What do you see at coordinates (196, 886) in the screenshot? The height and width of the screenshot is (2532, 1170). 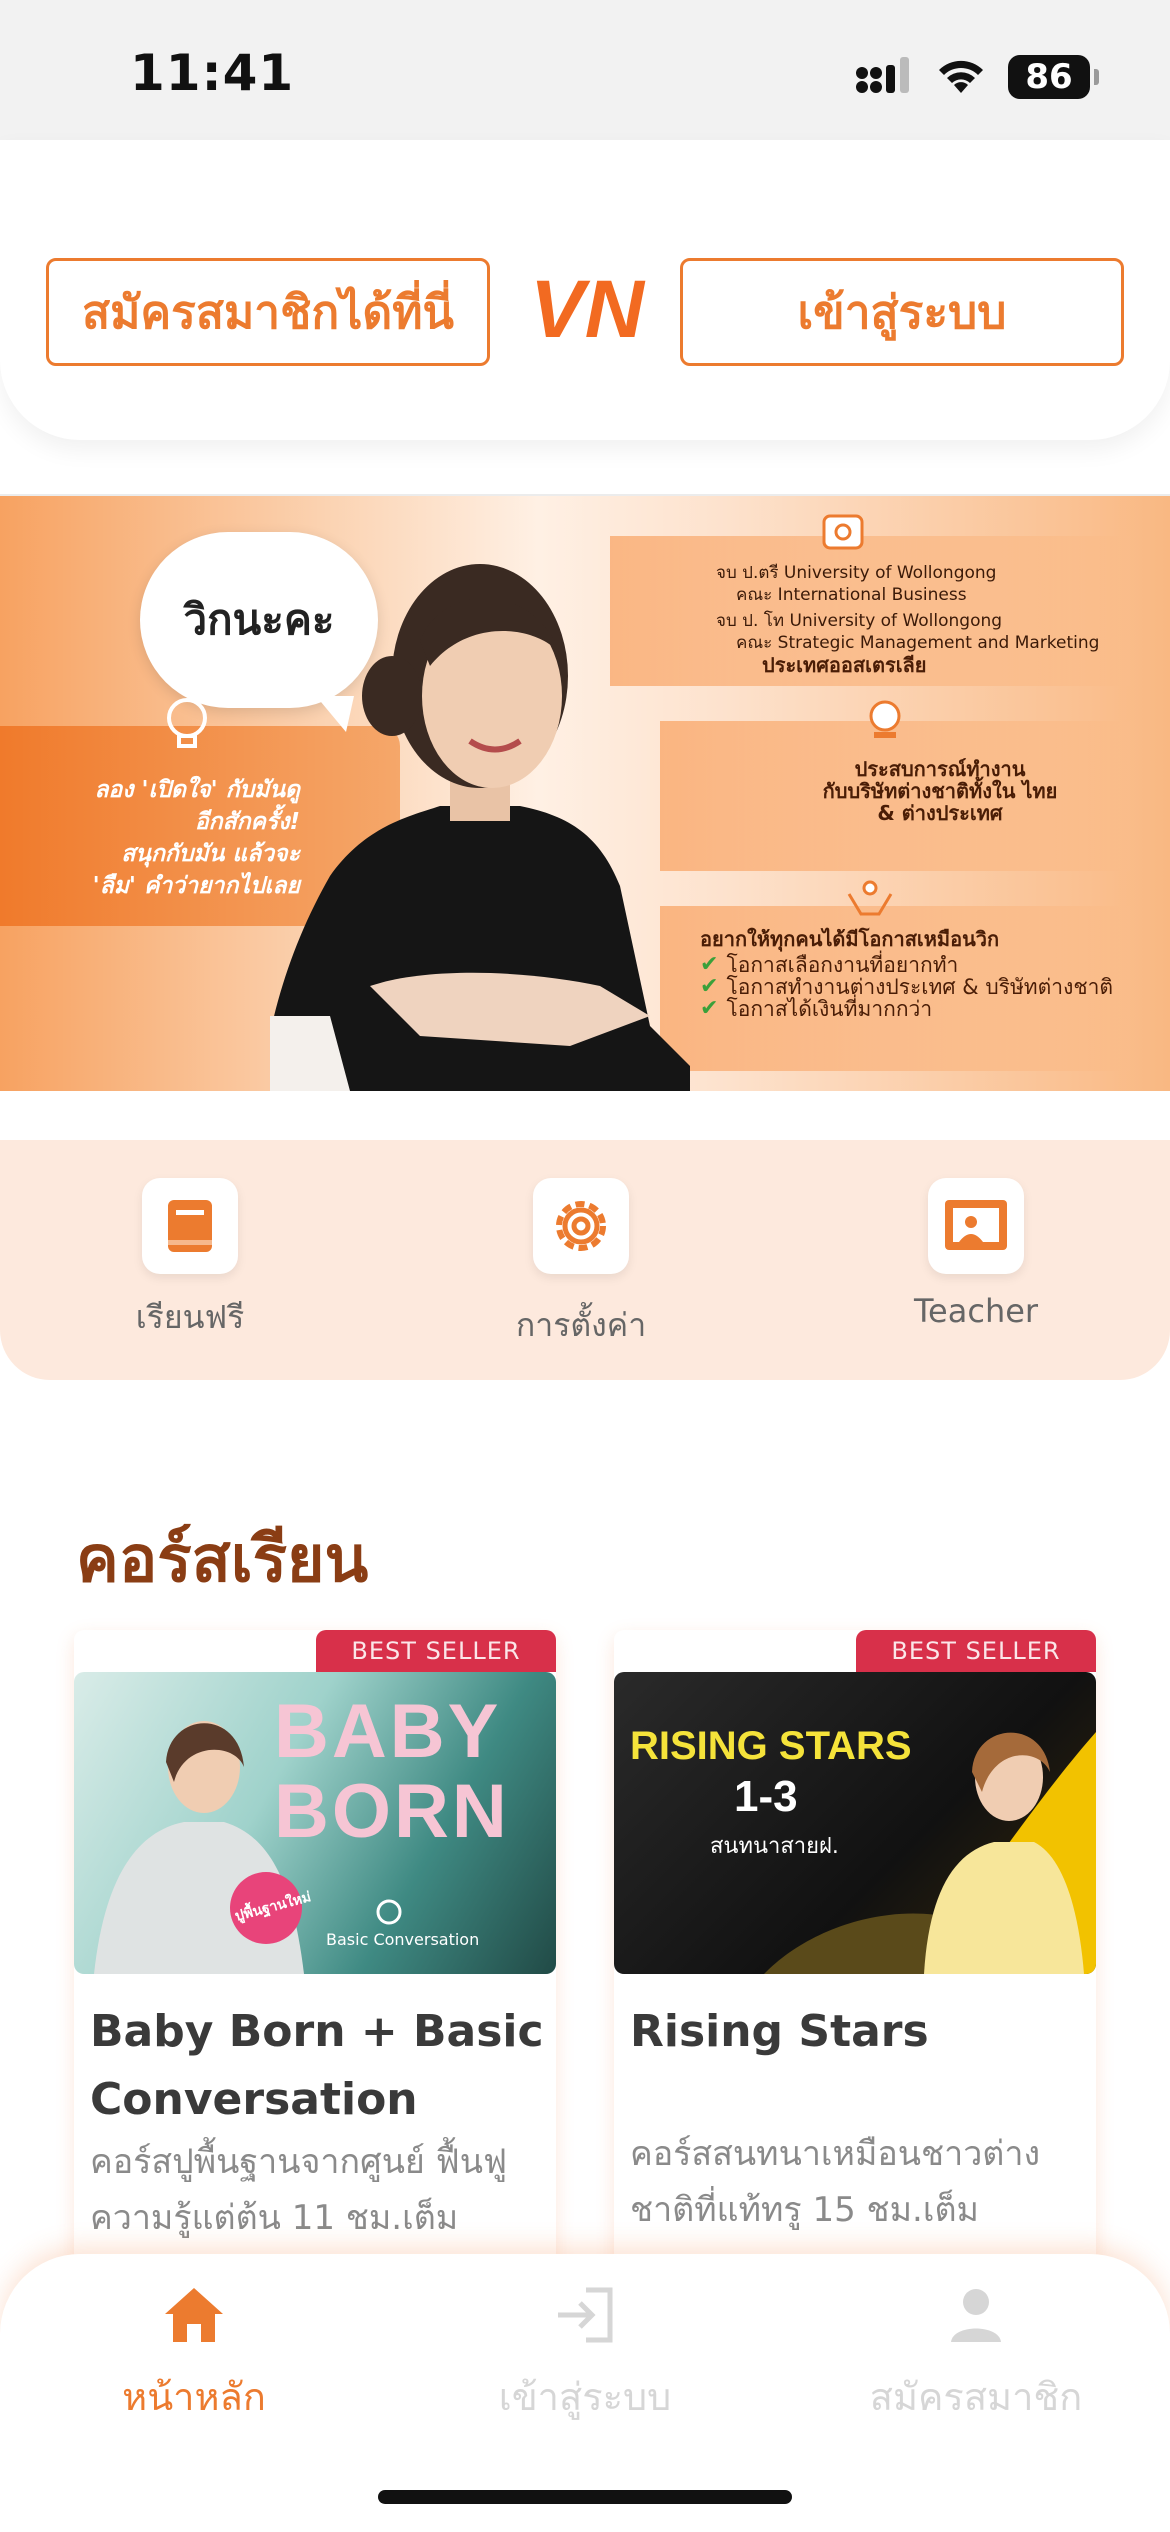 I see `banner-left-line: 'ลืม' คำว่ายากไปเลย` at bounding box center [196, 886].